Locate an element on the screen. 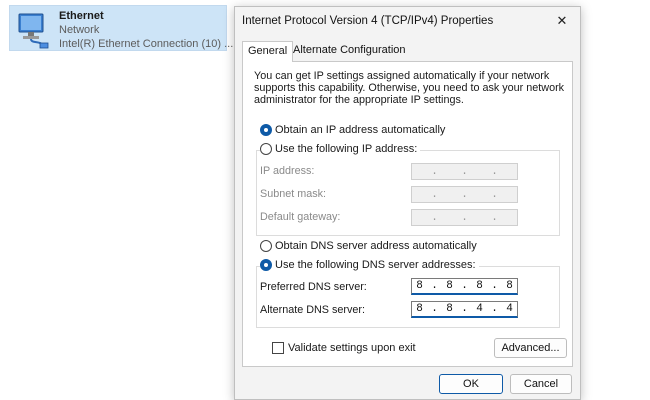 This screenshot has height=400, width=650. obtain-dns-auto-option: Obtain DNS server address automatically is located at coordinates (370, 246).